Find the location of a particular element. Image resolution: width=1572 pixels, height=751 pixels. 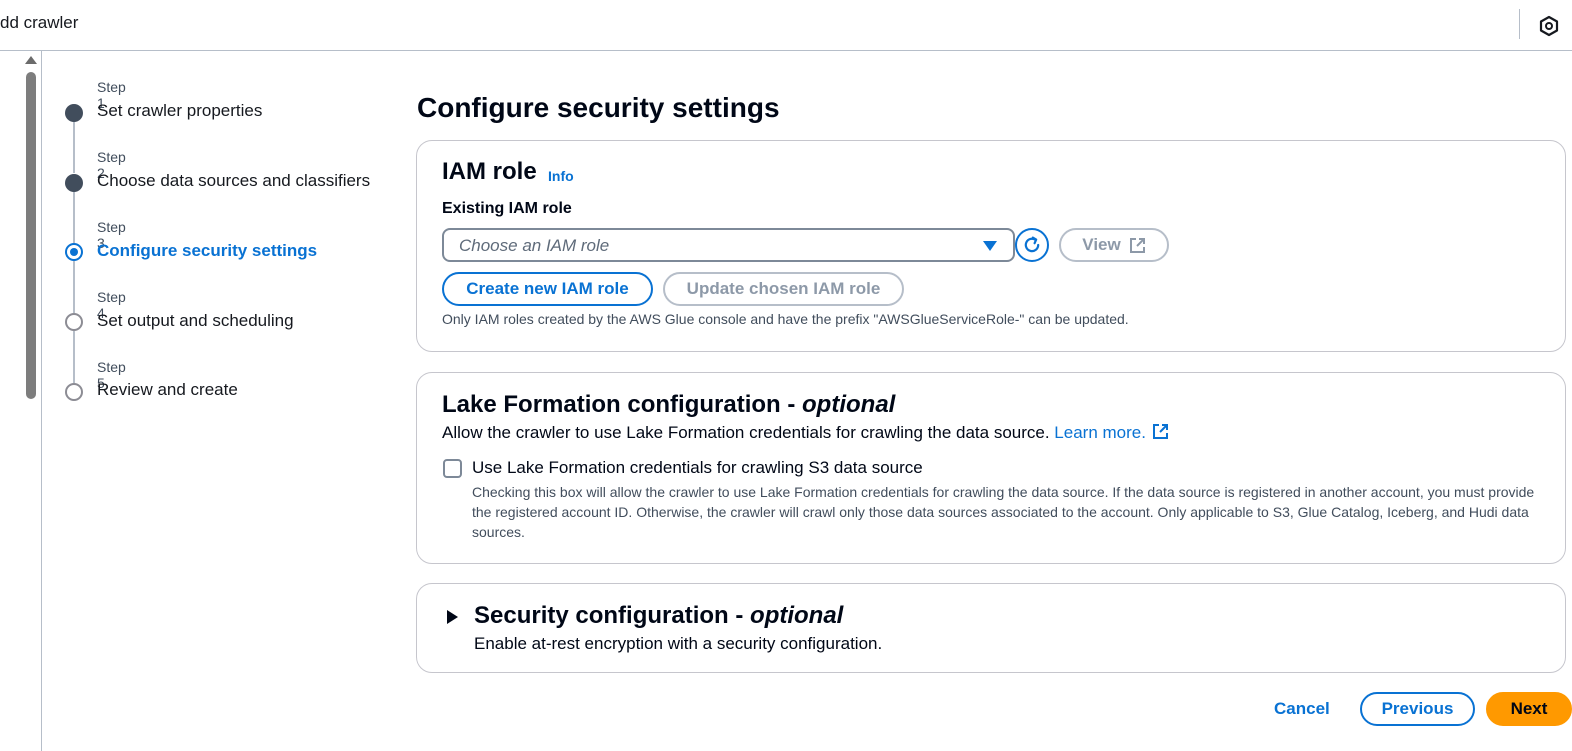

cancel-button: Cancel is located at coordinates (1302, 709).